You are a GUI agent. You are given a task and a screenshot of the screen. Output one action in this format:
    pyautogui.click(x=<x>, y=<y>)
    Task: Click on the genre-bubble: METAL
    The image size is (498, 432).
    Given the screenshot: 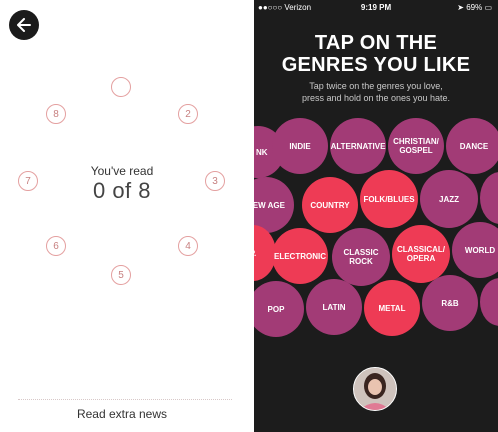 What is the action you would take?
    pyautogui.click(x=392, y=308)
    